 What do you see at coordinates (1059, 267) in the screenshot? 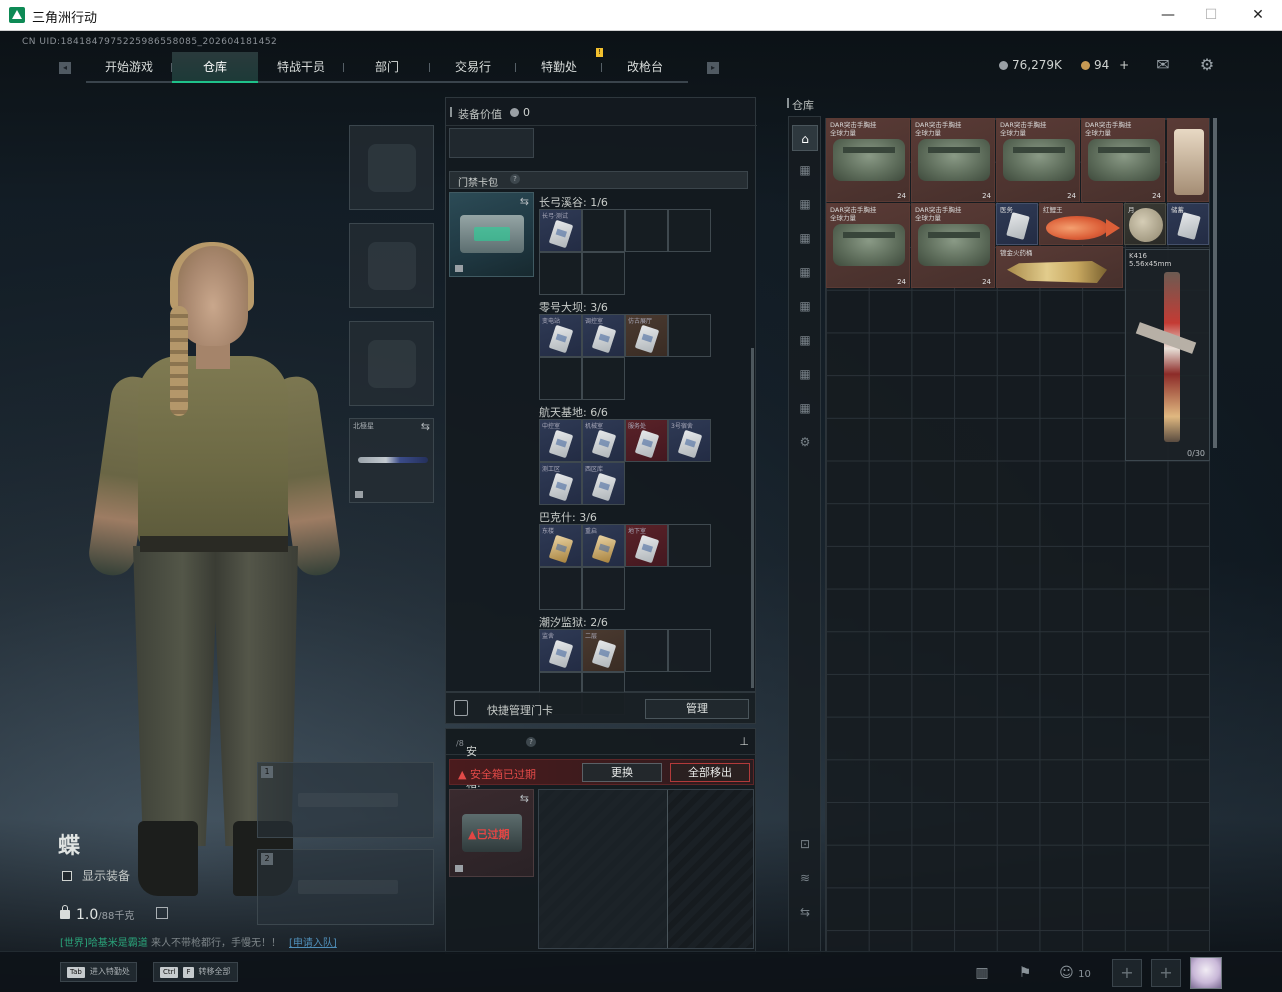
I see `warehouse-item-gold-gun: 镀金火药桶` at bounding box center [1059, 267].